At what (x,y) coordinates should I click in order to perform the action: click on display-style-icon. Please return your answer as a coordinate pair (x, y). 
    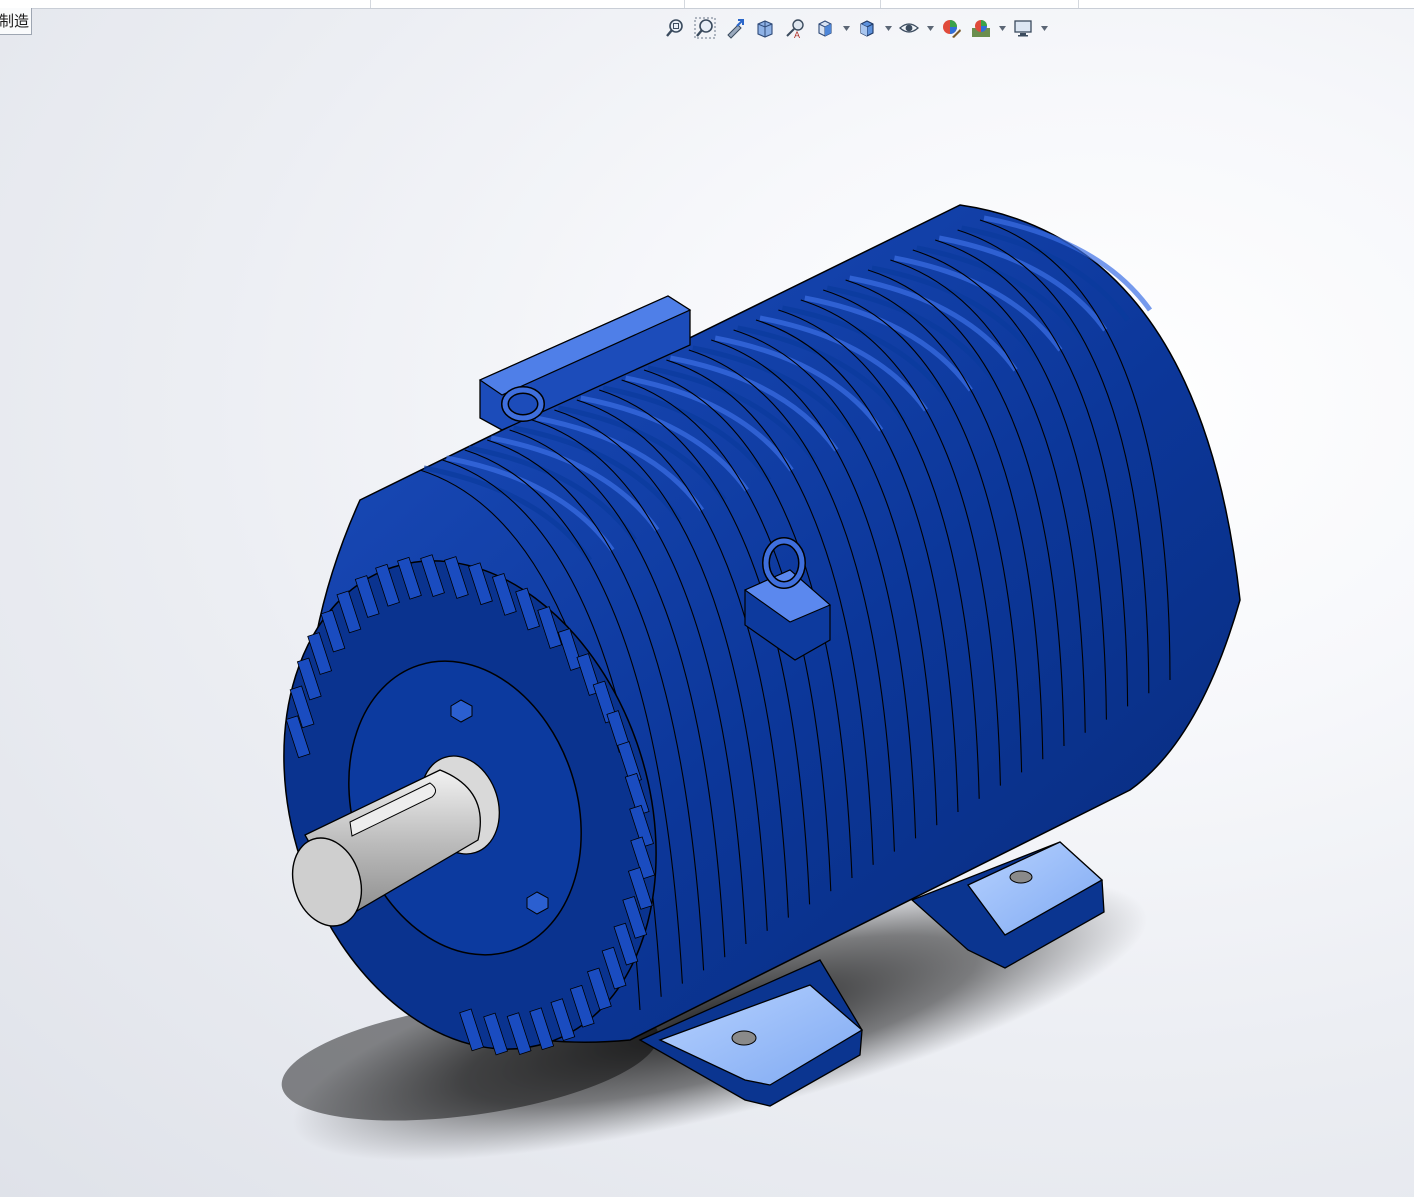
    Looking at the image, I should click on (867, 28).